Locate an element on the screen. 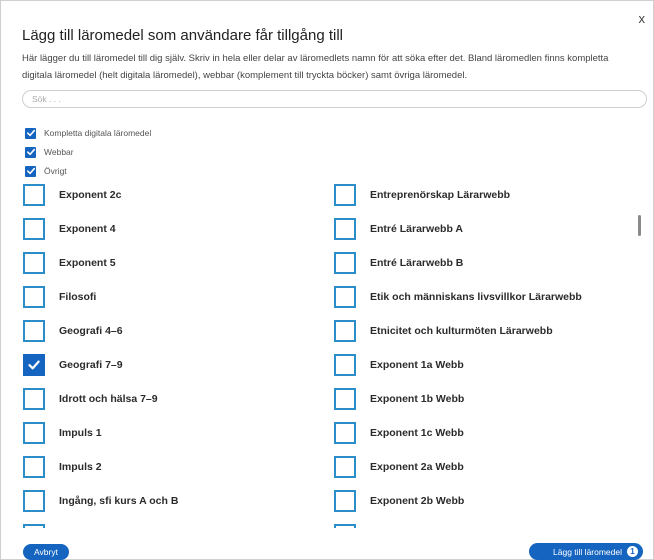 The image size is (654, 560). material-label: Entré Lärarwebb B is located at coordinates (417, 263).